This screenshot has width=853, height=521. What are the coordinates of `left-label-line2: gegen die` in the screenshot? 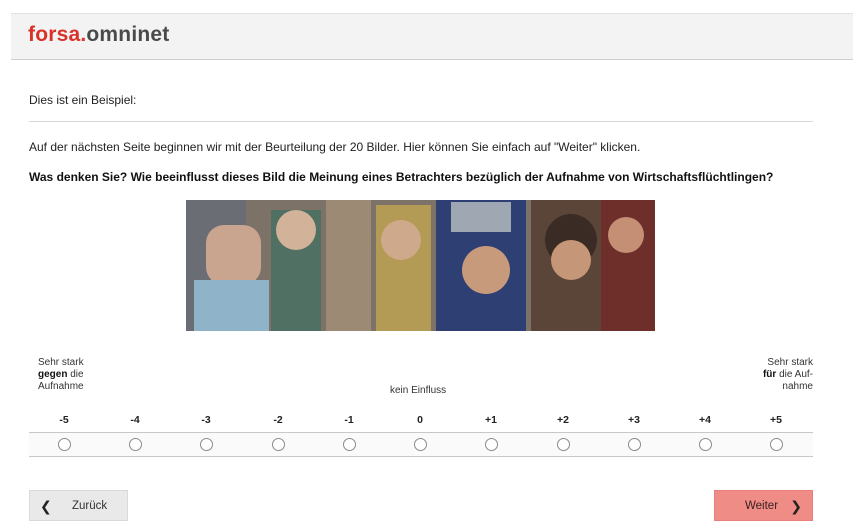 It's located at (68, 375).